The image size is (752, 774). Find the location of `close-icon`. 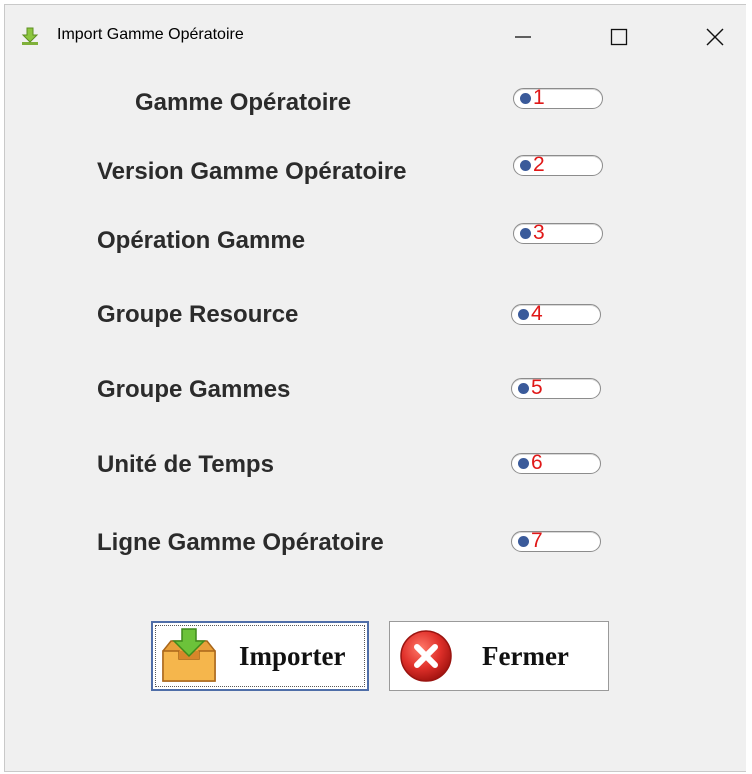

close-icon is located at coordinates (715, 37).